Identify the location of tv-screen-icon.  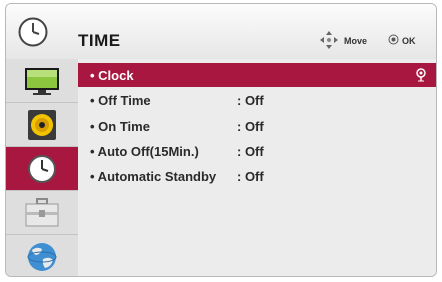
(42, 81).